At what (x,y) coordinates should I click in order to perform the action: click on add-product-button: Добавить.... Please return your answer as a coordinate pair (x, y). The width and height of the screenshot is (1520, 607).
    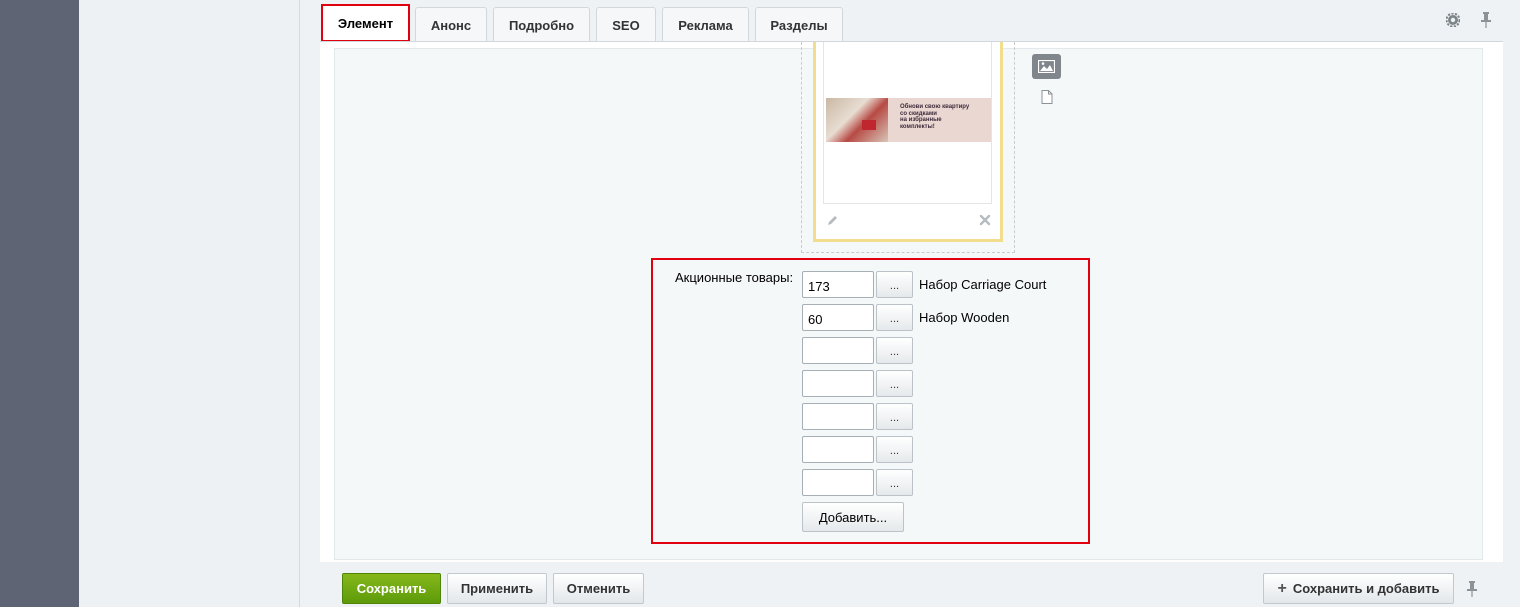
    Looking at the image, I should click on (853, 517).